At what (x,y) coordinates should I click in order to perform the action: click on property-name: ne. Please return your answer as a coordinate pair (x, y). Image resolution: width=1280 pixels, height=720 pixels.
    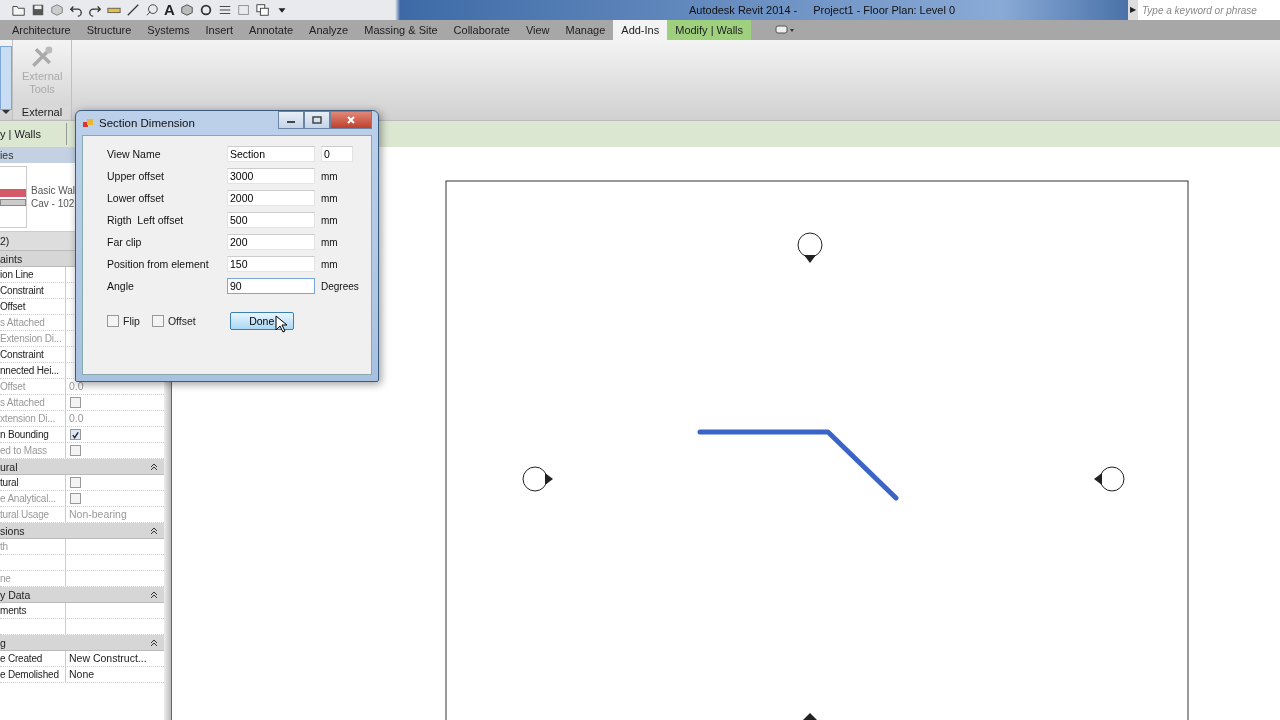
    Looking at the image, I should click on (5, 578).